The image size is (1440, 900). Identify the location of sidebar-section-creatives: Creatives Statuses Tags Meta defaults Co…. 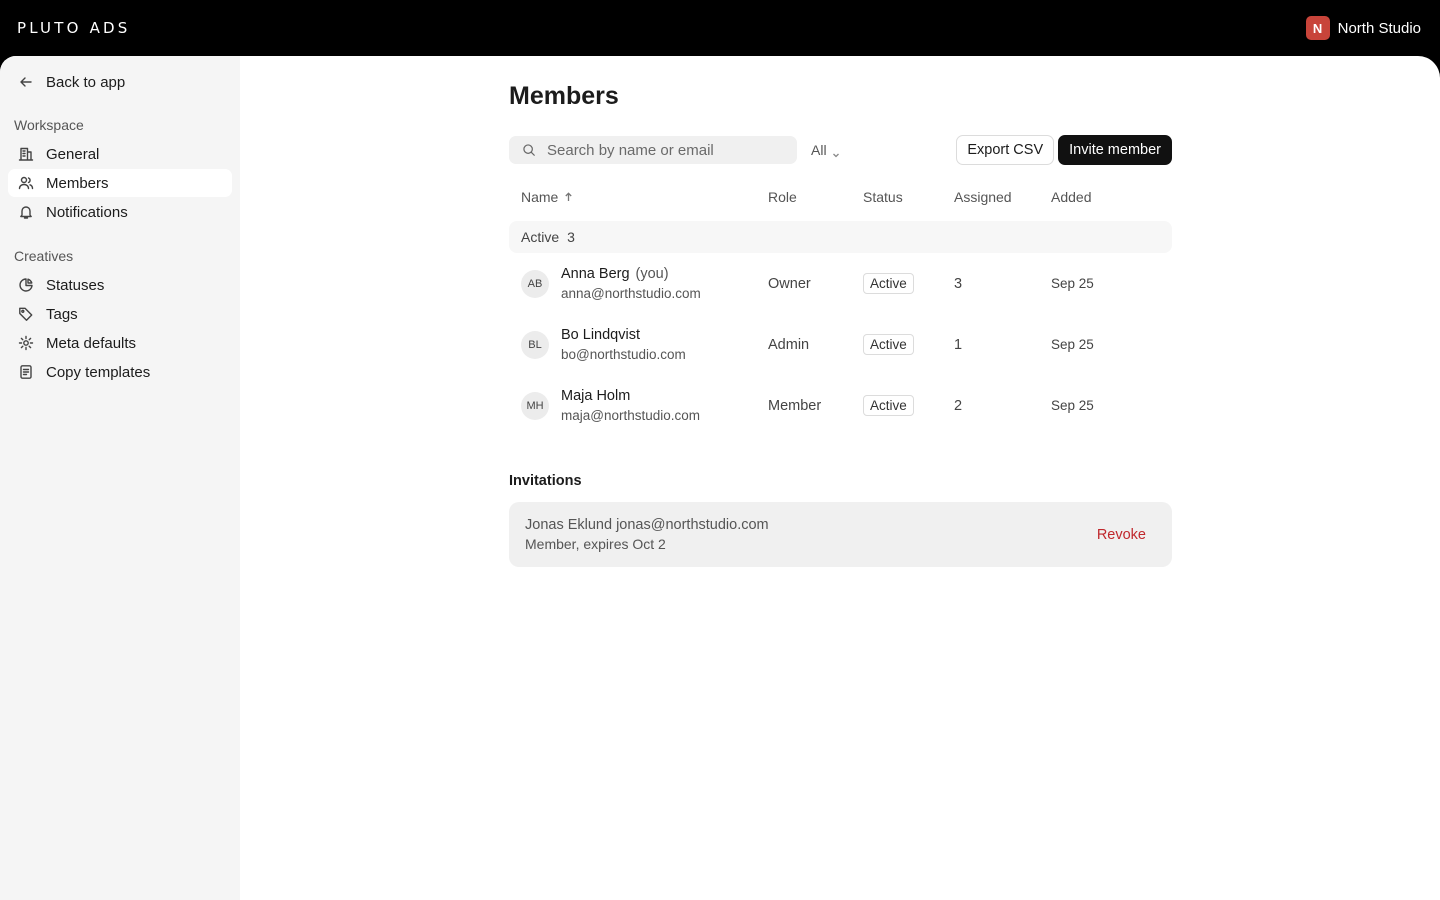
(120, 317).